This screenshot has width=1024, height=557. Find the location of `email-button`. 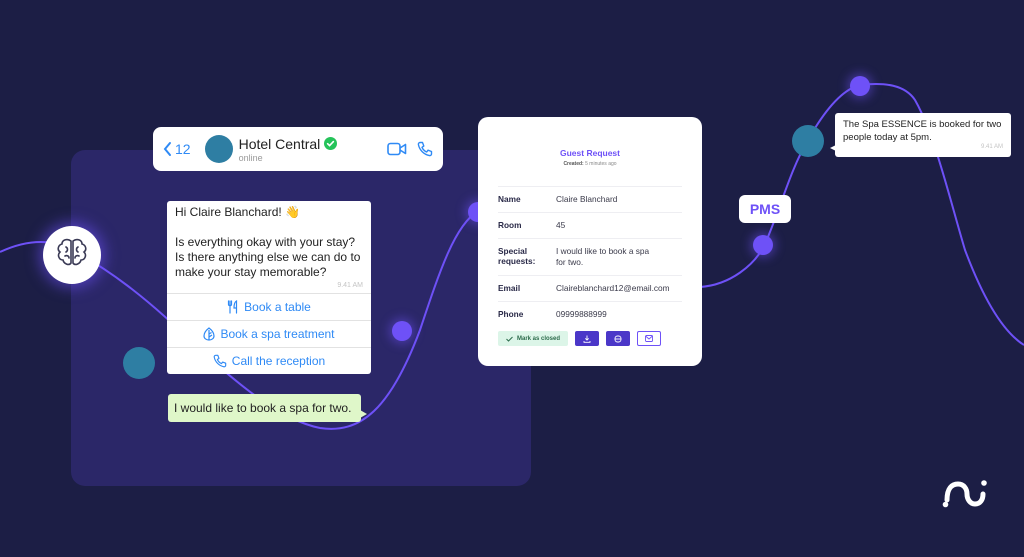

email-button is located at coordinates (649, 338).